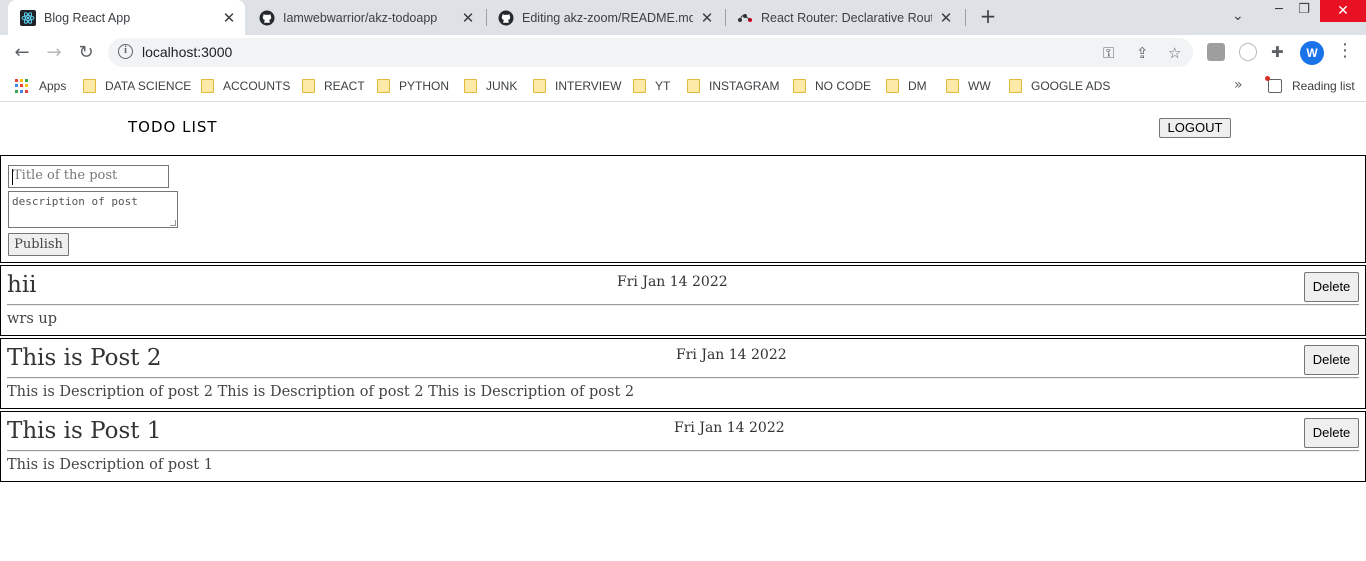 The width and height of the screenshot is (1366, 561). I want to click on bookmark-label: DATA SCIENCE, so click(148, 86).